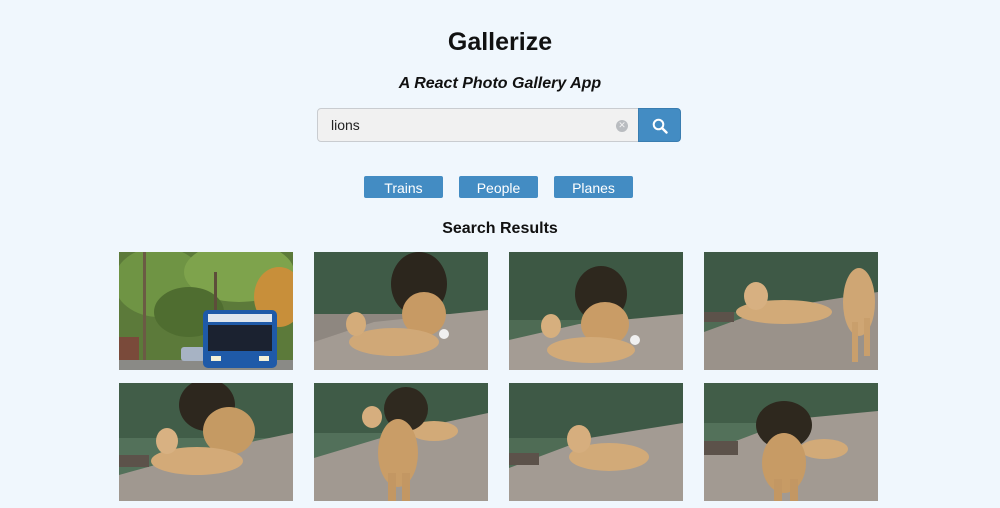 The image size is (1000, 508). Describe the element at coordinates (463, 125) in the screenshot. I see `search-input` at that location.